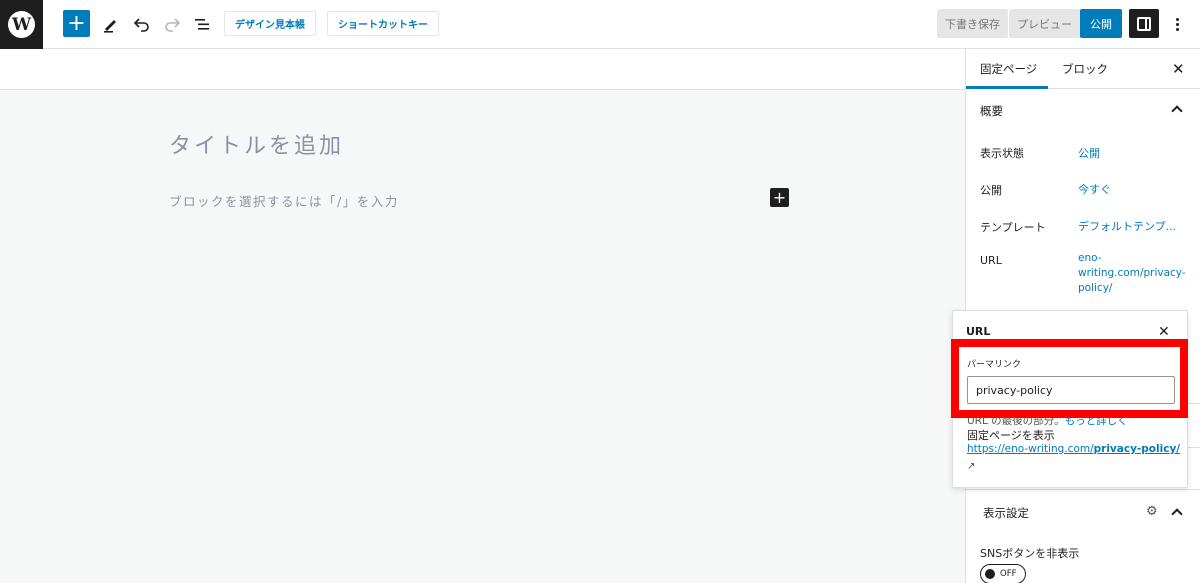  I want to click on inline-block-inserter-button: +, so click(779, 197).